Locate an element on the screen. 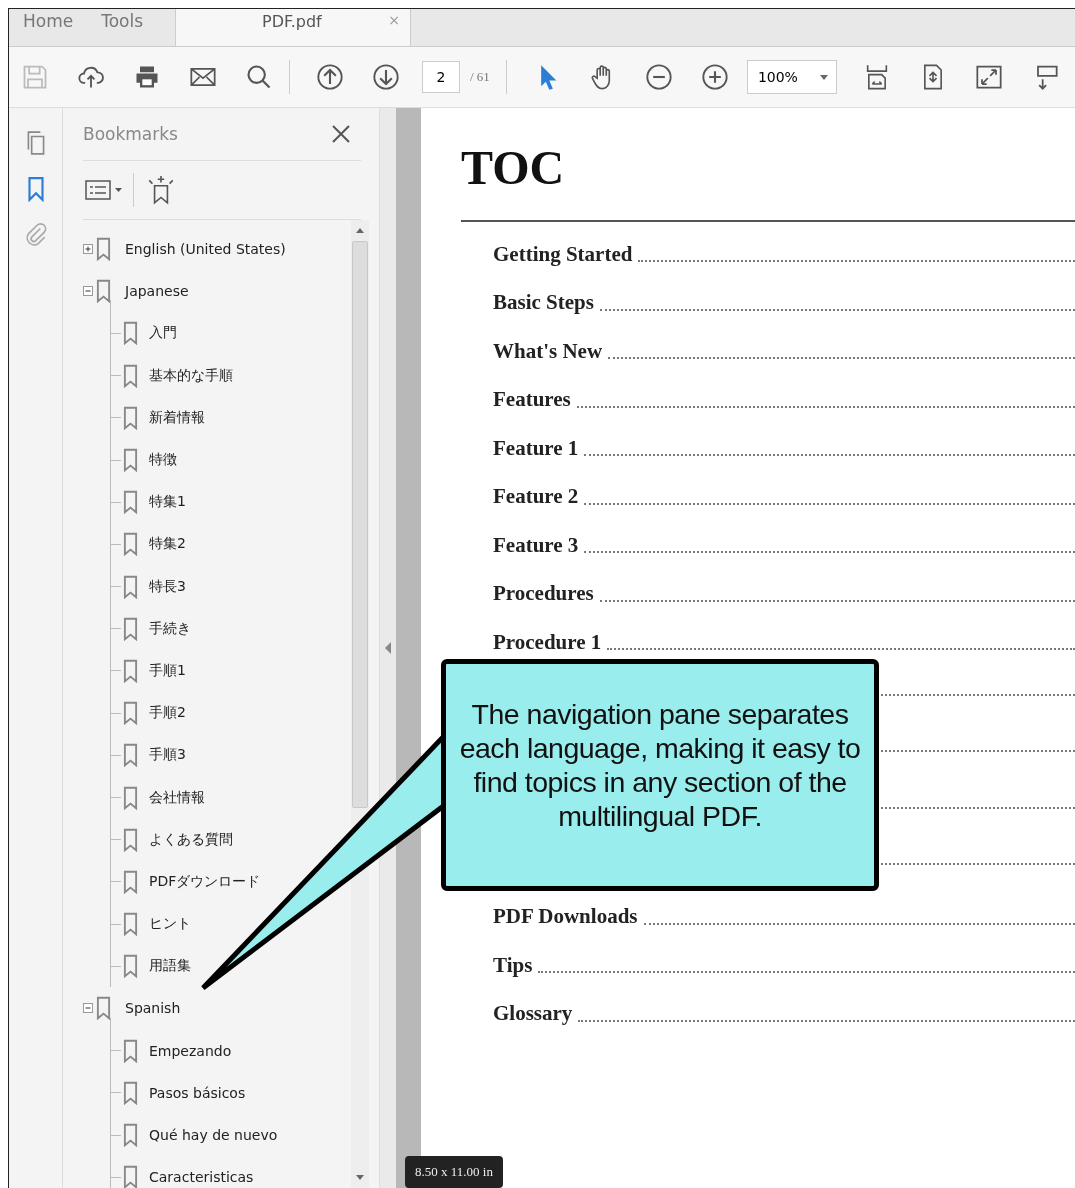 The width and height of the screenshot is (1075, 1188). arrow-down-circle-icon is located at coordinates (386, 77).